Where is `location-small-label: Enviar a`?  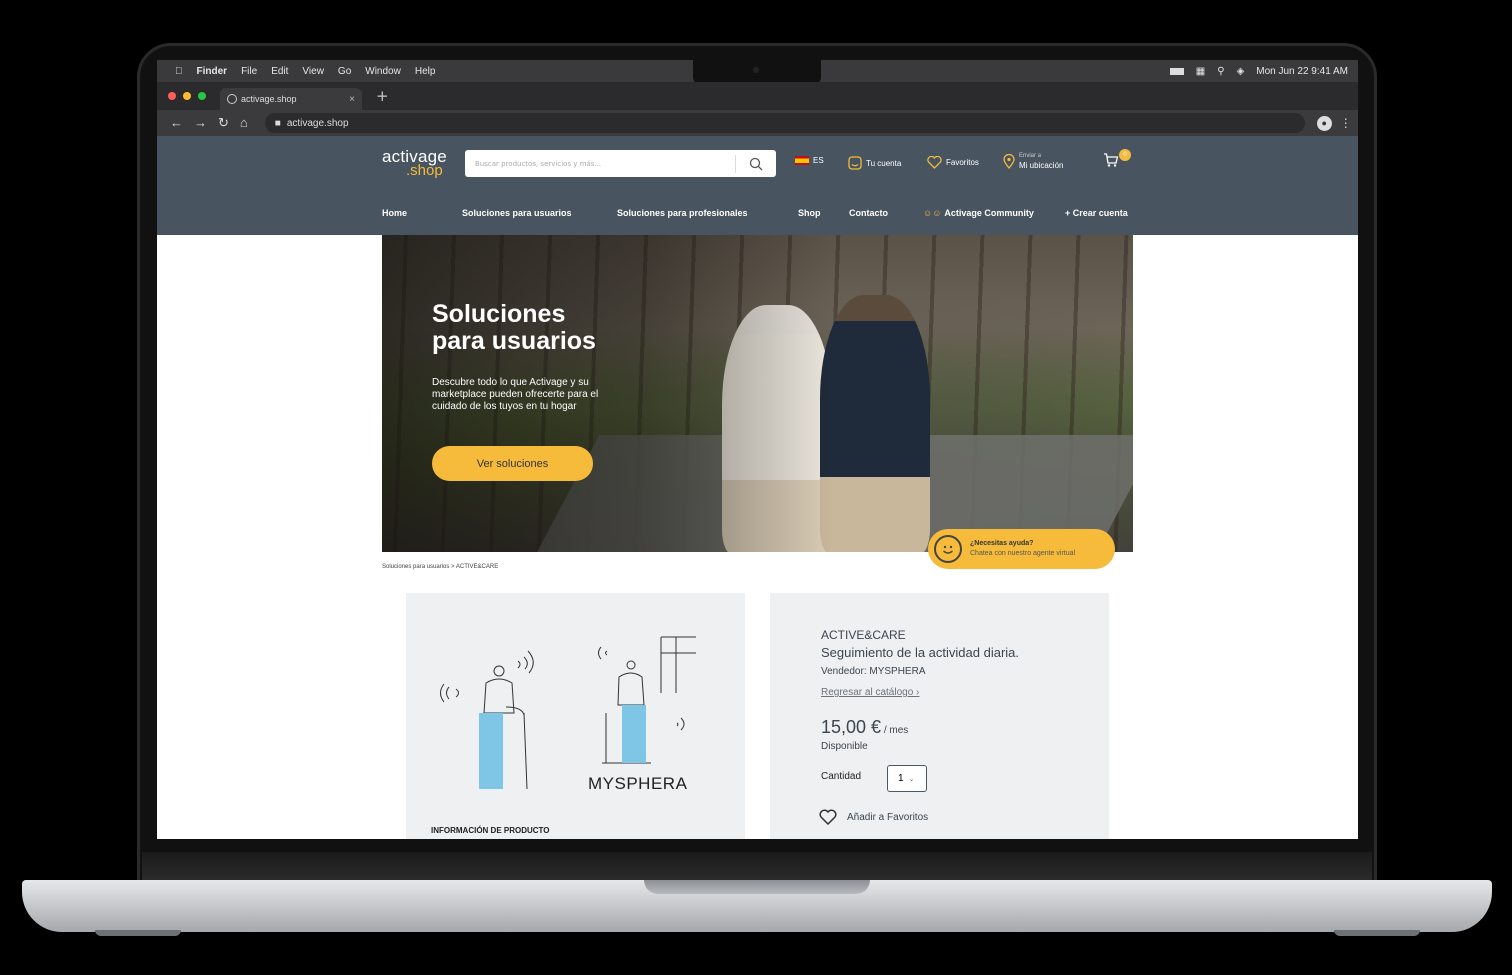 location-small-label: Enviar a is located at coordinates (1030, 156).